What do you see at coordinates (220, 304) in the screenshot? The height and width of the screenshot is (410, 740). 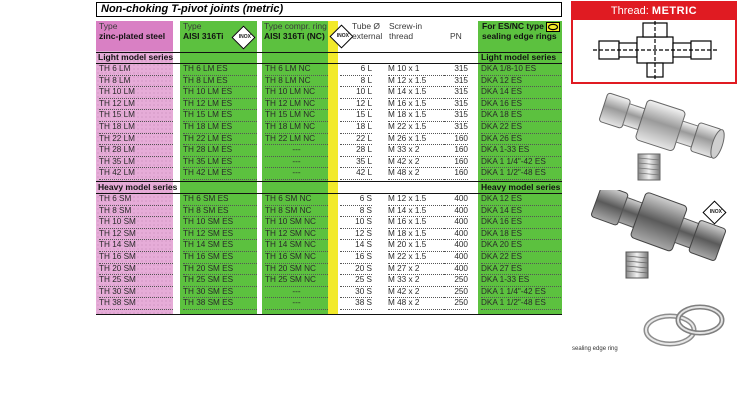 I see `cell-aisi-type: TH 38 SM ES` at bounding box center [220, 304].